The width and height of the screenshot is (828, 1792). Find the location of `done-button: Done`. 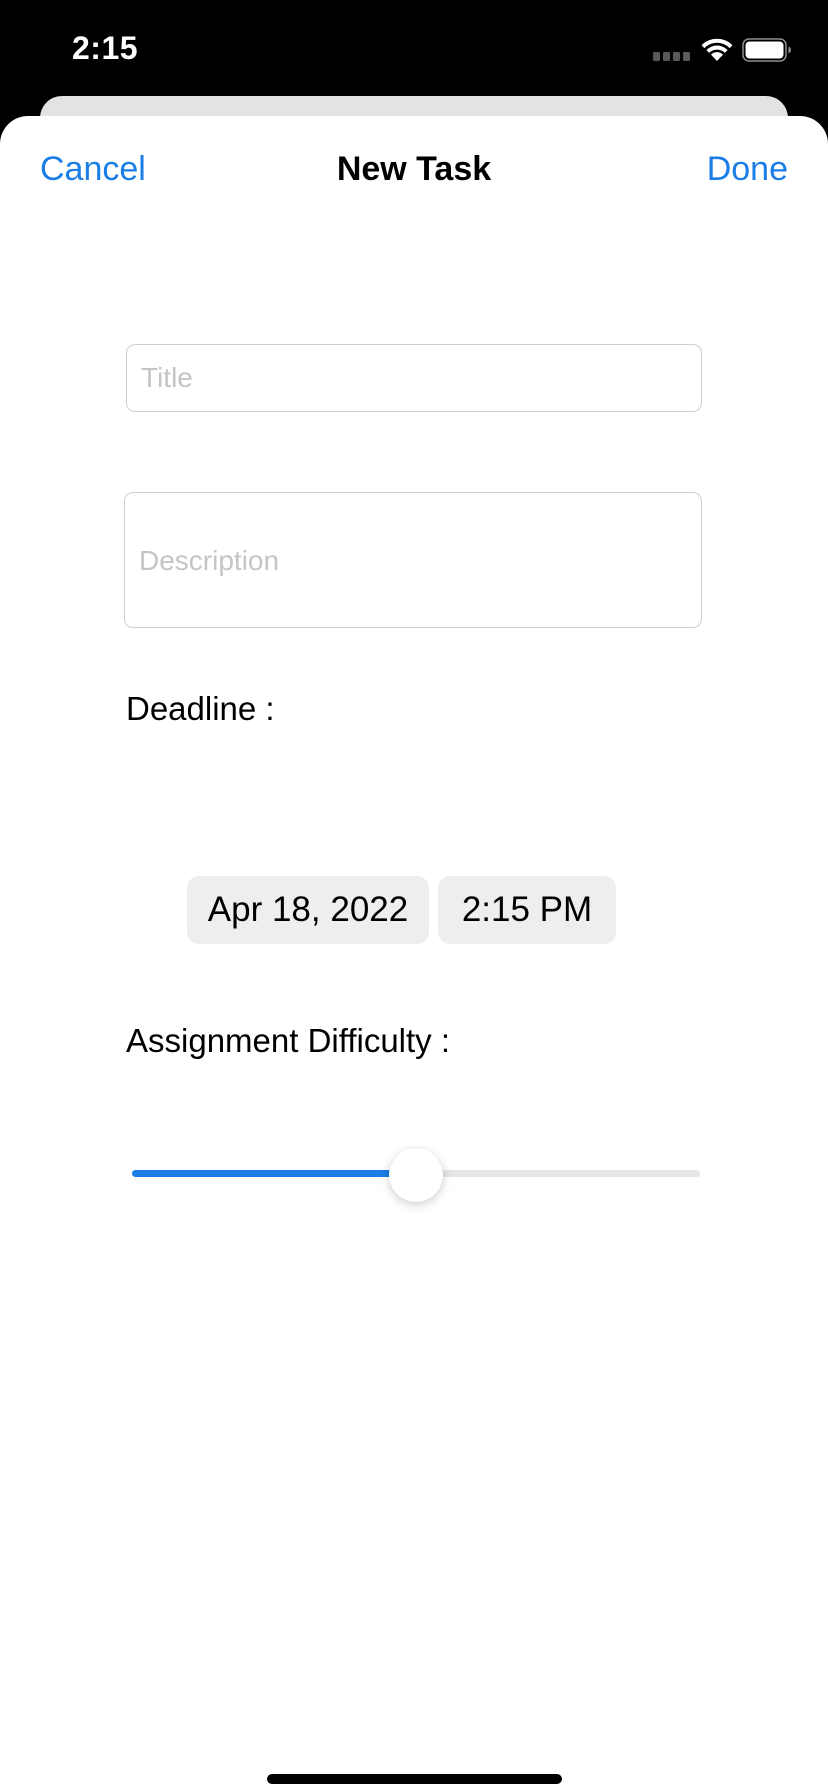

done-button: Done is located at coordinates (747, 169).